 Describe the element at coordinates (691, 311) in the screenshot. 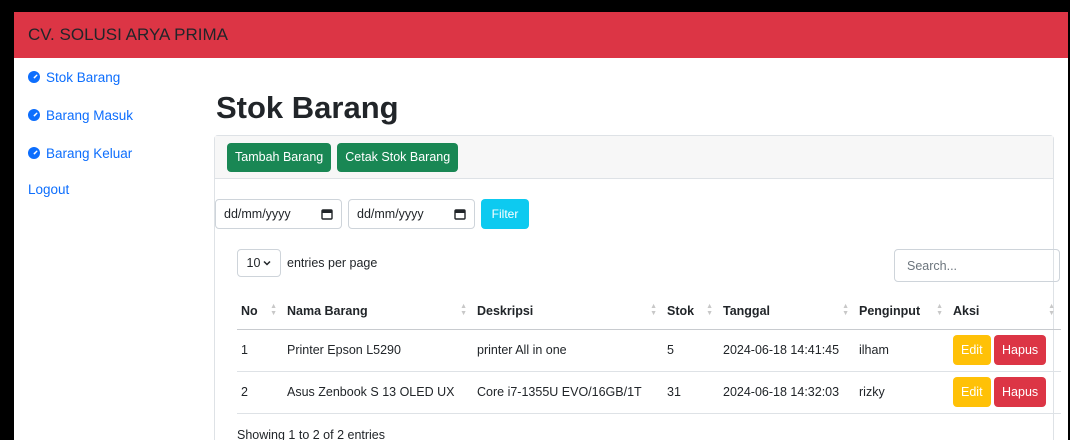

I see `column-header-stok: Stok ▲ ▼` at that location.